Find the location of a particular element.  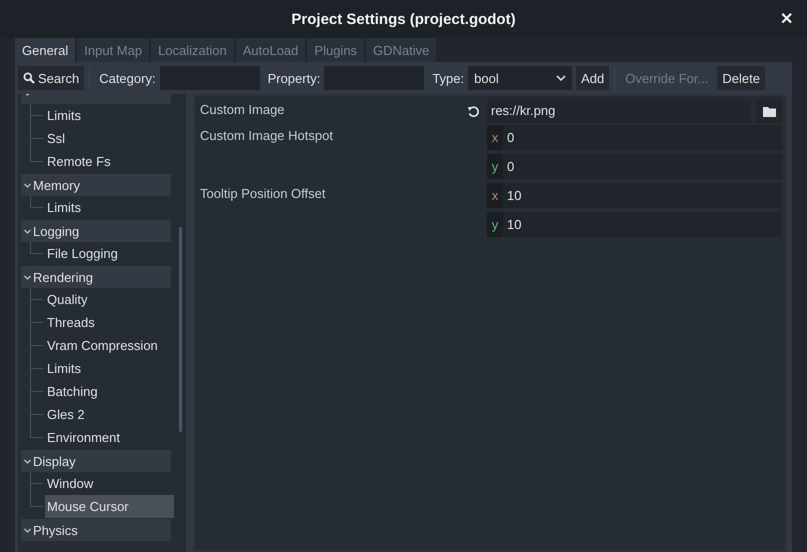

tree-item: File Logging is located at coordinates (81, 253).